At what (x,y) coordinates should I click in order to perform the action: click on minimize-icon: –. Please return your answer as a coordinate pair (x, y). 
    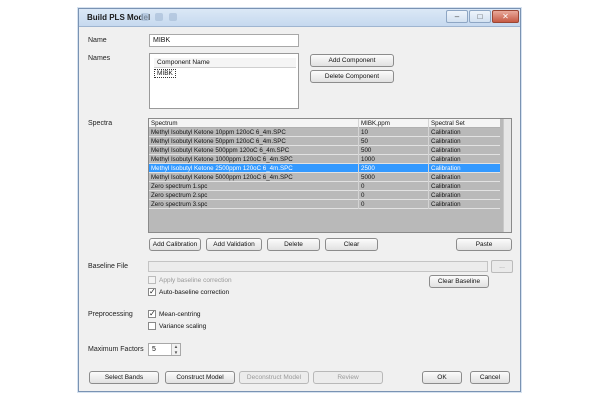
    Looking at the image, I should click on (457, 16).